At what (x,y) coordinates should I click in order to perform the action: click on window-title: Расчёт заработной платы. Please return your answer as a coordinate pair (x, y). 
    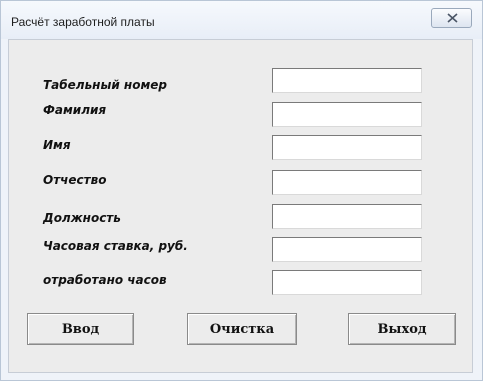
    Looking at the image, I should click on (83, 22).